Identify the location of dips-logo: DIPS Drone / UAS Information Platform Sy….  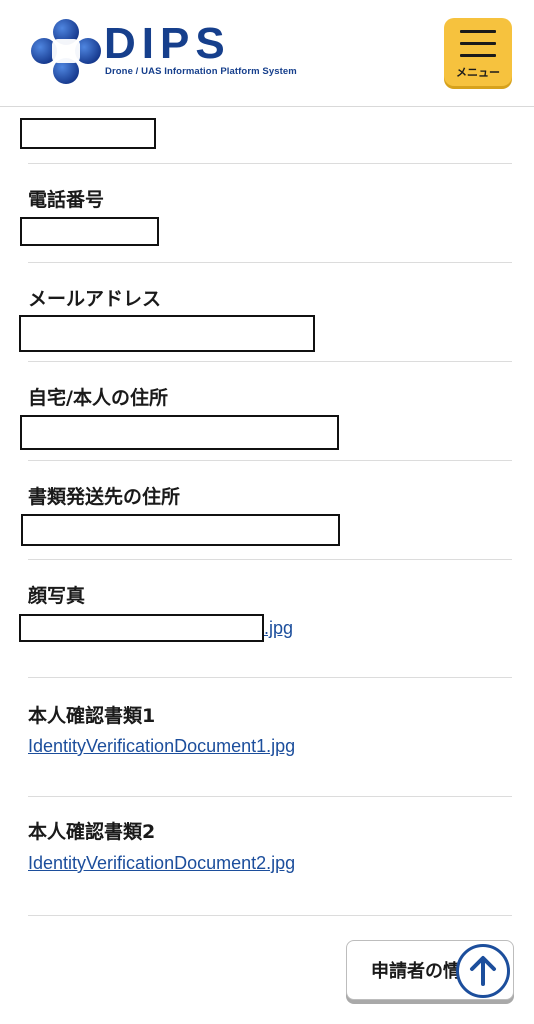
(171, 52).